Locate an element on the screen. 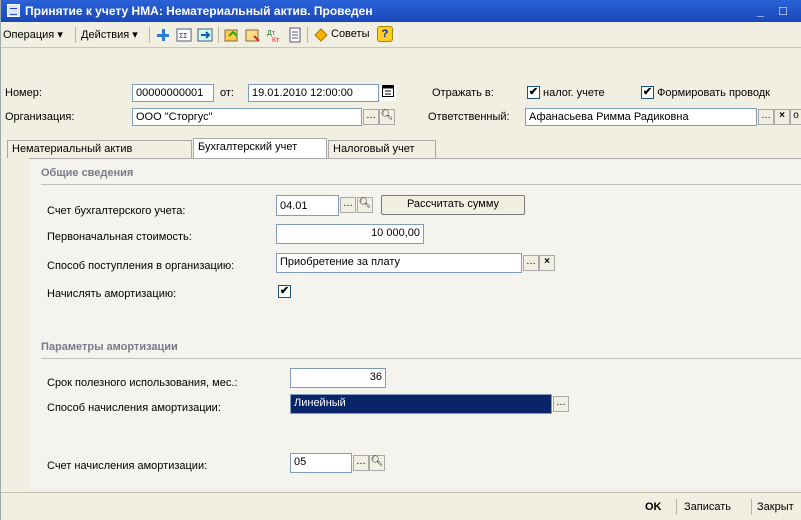 Image resolution: width=801 pixels, height=520 pixels. debit-credit-icon: ДтКт is located at coordinates (274, 35).